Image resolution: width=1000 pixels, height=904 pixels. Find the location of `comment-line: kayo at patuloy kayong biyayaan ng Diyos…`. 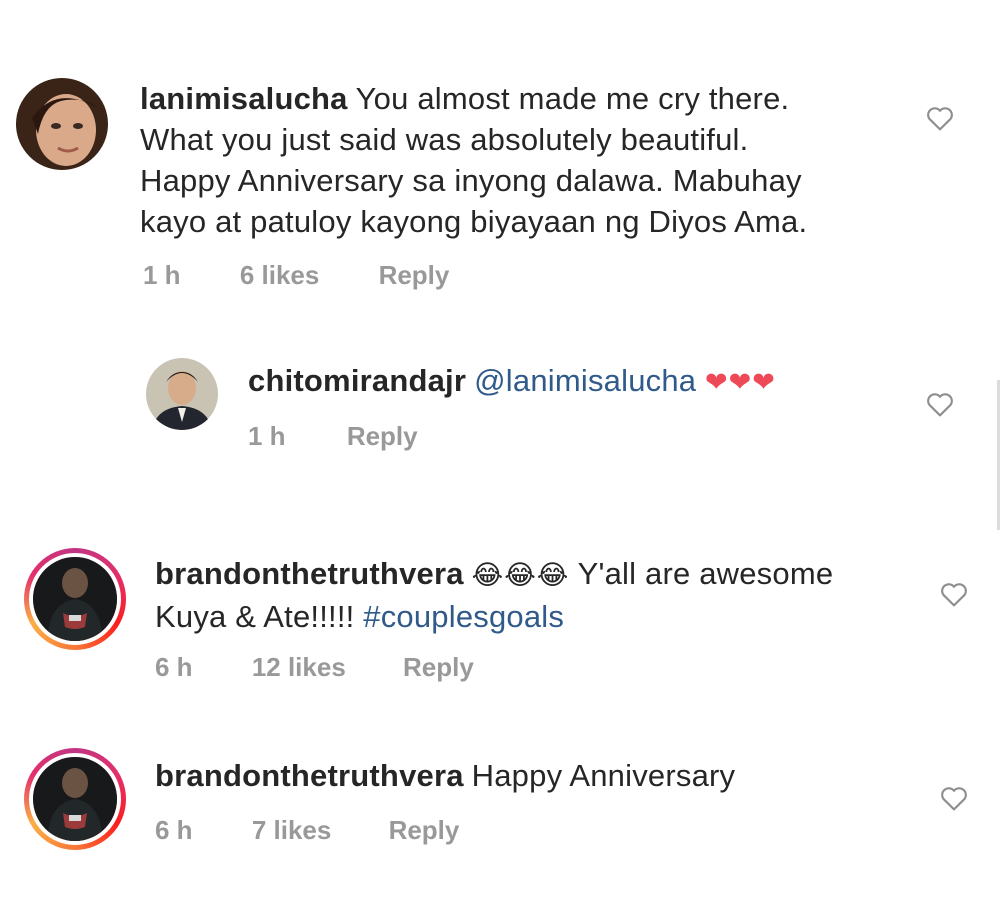

comment-line: kayo at patuloy kayong biyayaan ng Diyos… is located at coordinates (474, 221).